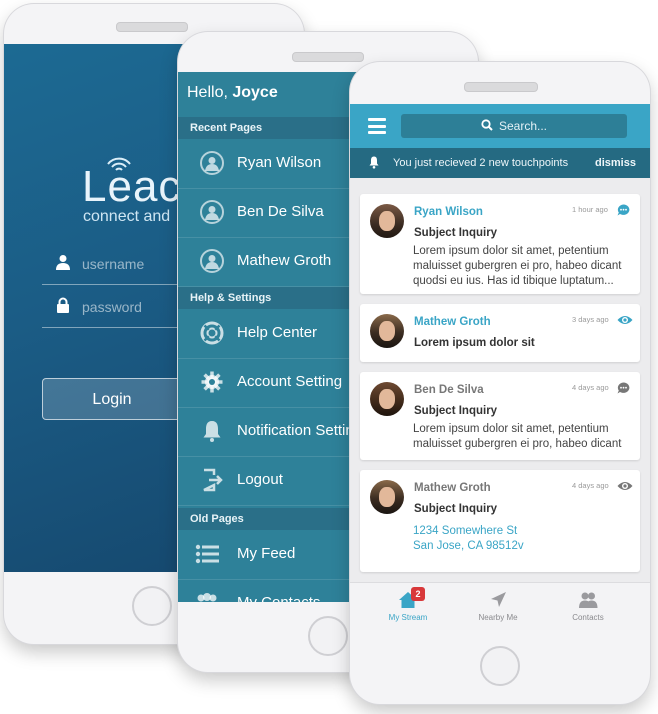  I want to click on menu-item-label: My Feed, so click(266, 553).